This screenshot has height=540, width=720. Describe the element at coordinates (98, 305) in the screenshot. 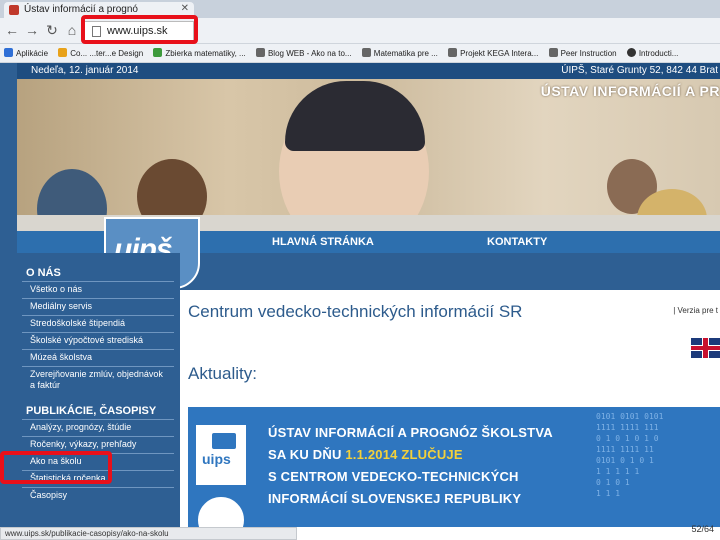

I see `sidebar-item-media: Mediálny servis` at that location.